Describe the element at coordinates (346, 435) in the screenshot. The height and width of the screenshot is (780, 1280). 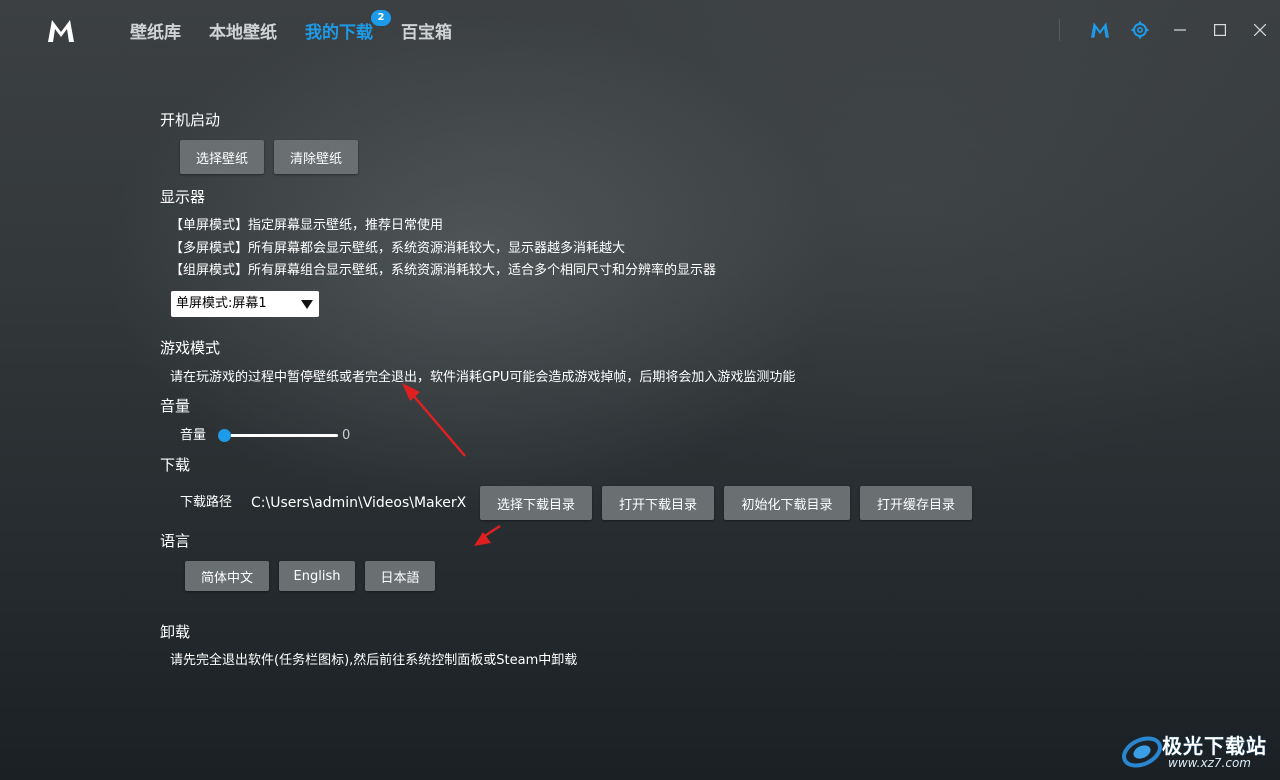
I see `volume-value: 0` at that location.